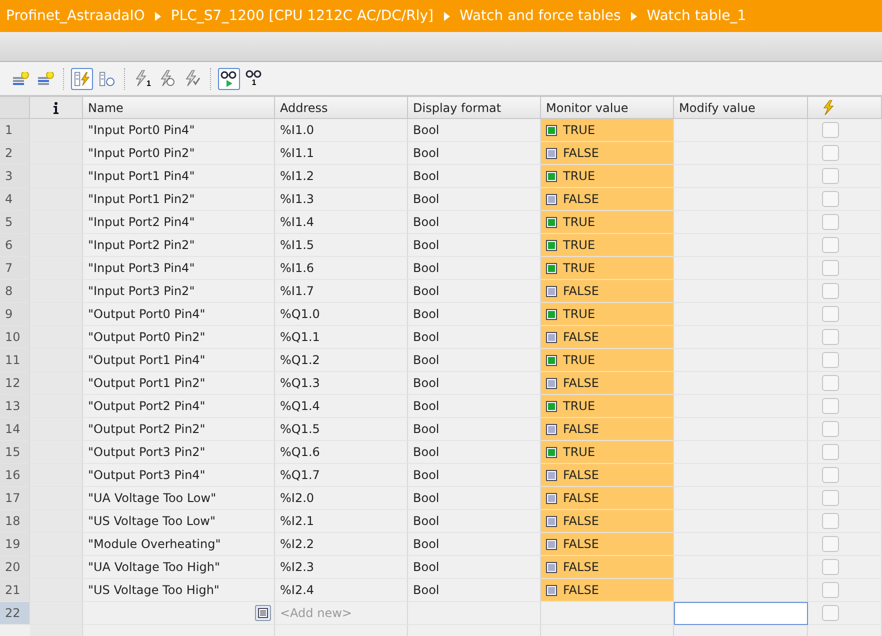 This screenshot has width=882, height=636. What do you see at coordinates (15, 222) in the screenshot?
I see `row-number: 5` at bounding box center [15, 222].